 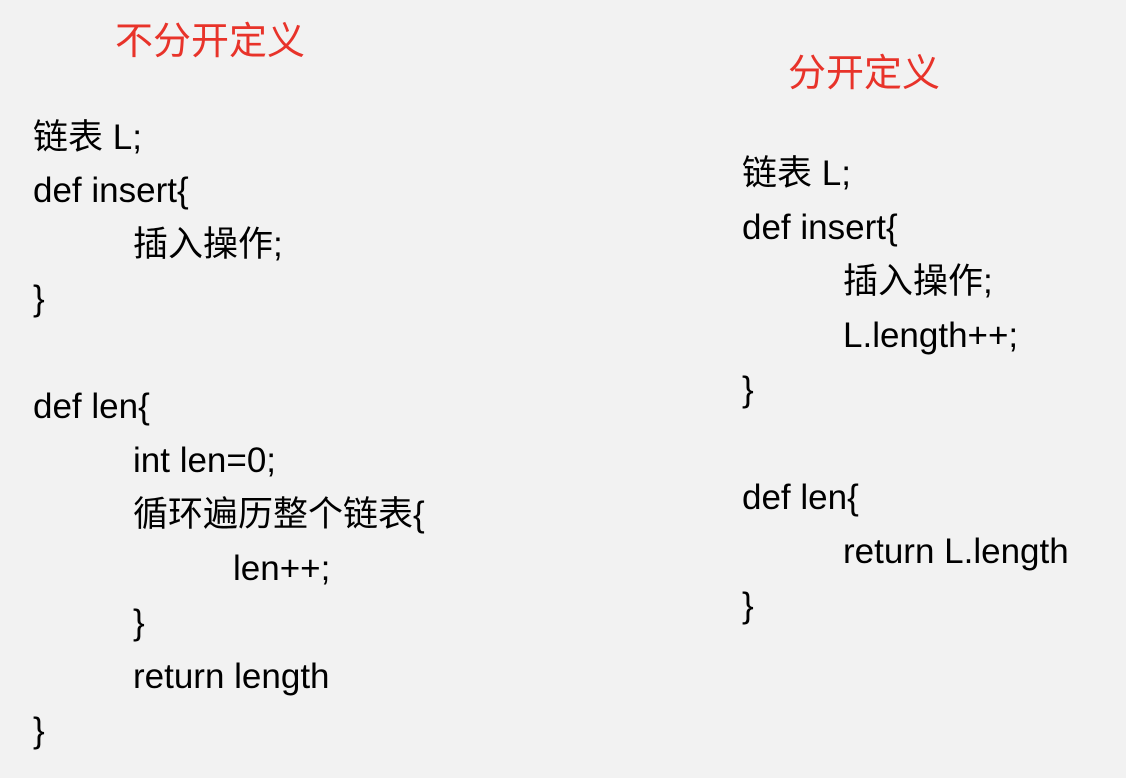 What do you see at coordinates (205, 460) in the screenshot?
I see `code-line: int len=0;` at bounding box center [205, 460].